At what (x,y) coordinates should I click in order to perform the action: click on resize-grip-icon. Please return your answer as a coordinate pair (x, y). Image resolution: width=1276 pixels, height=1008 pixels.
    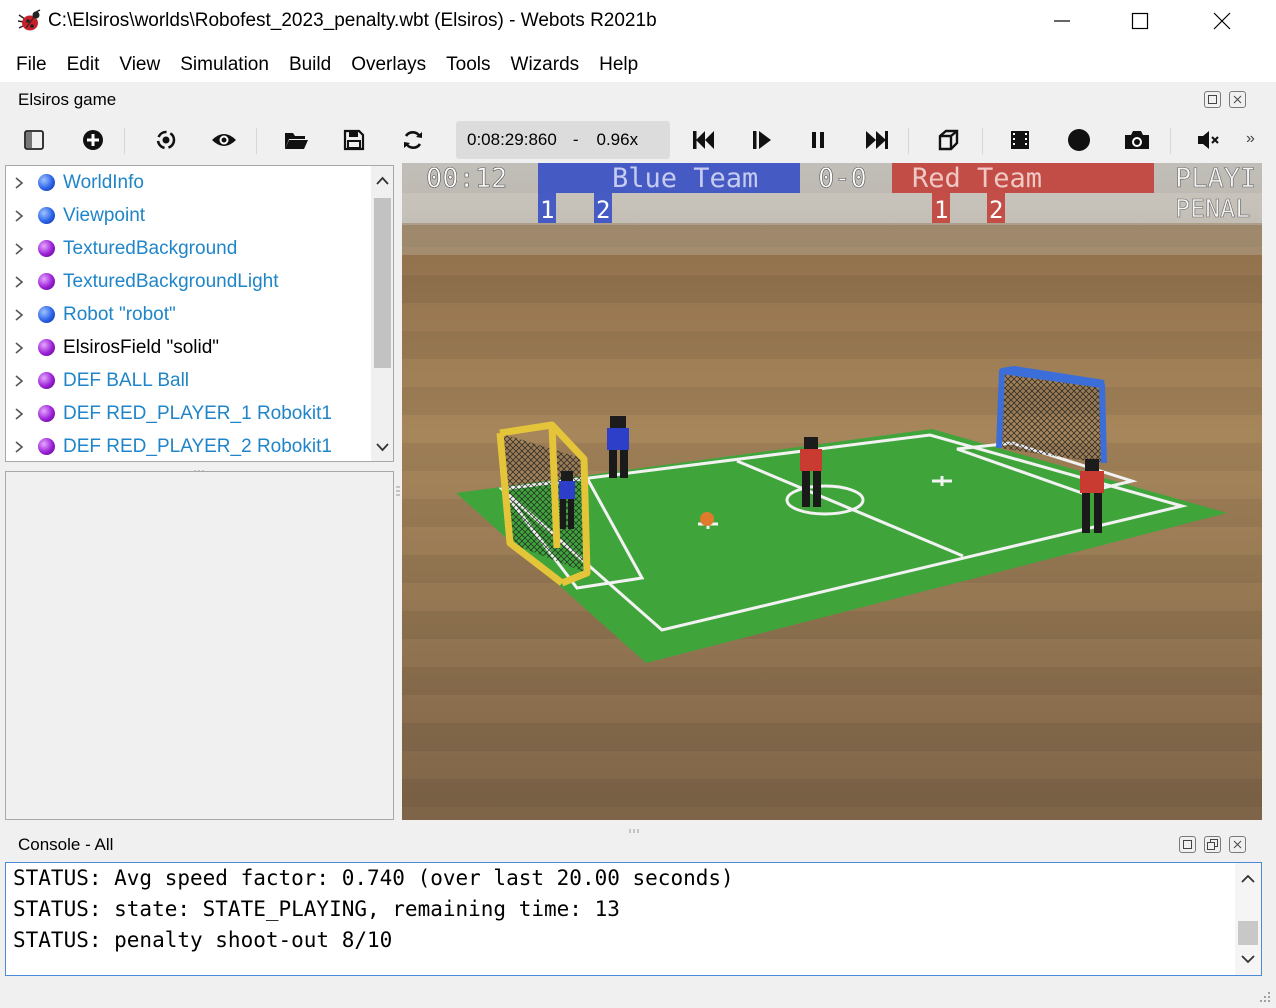
    Looking at the image, I should click on (1264, 996).